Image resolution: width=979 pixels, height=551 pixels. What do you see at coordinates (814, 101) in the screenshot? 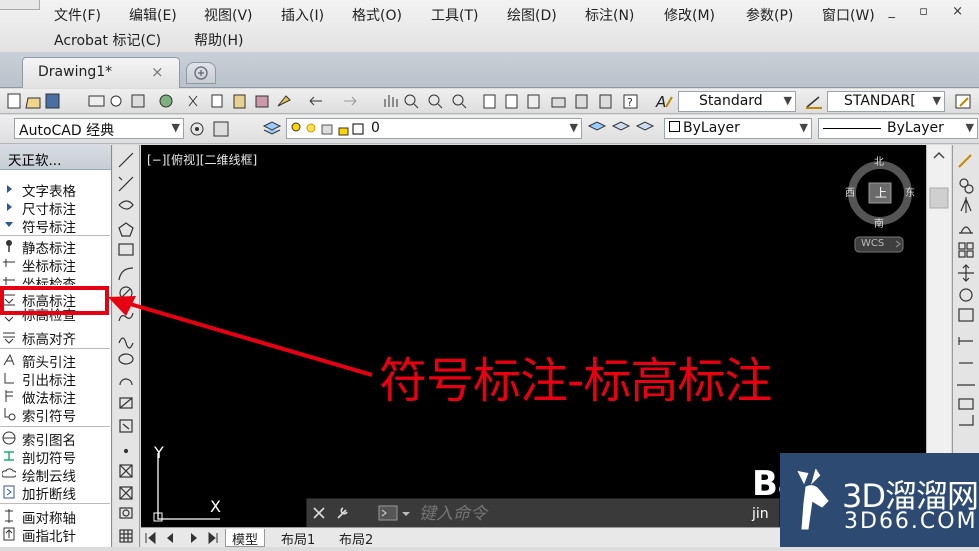
I see `dim-style-icon` at bounding box center [814, 101].